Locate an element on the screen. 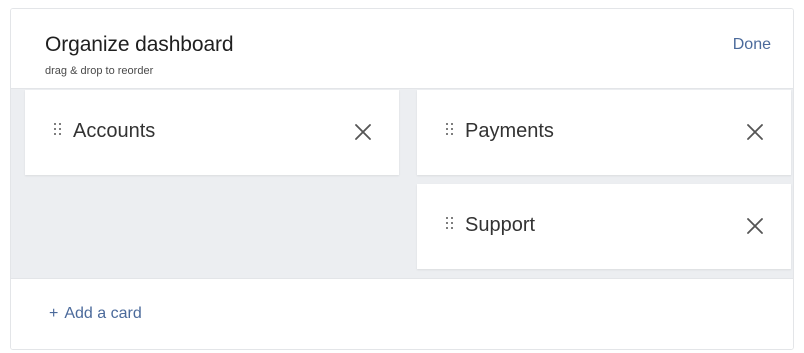 The image size is (804, 353). card-payments: Payments is located at coordinates (604, 132).